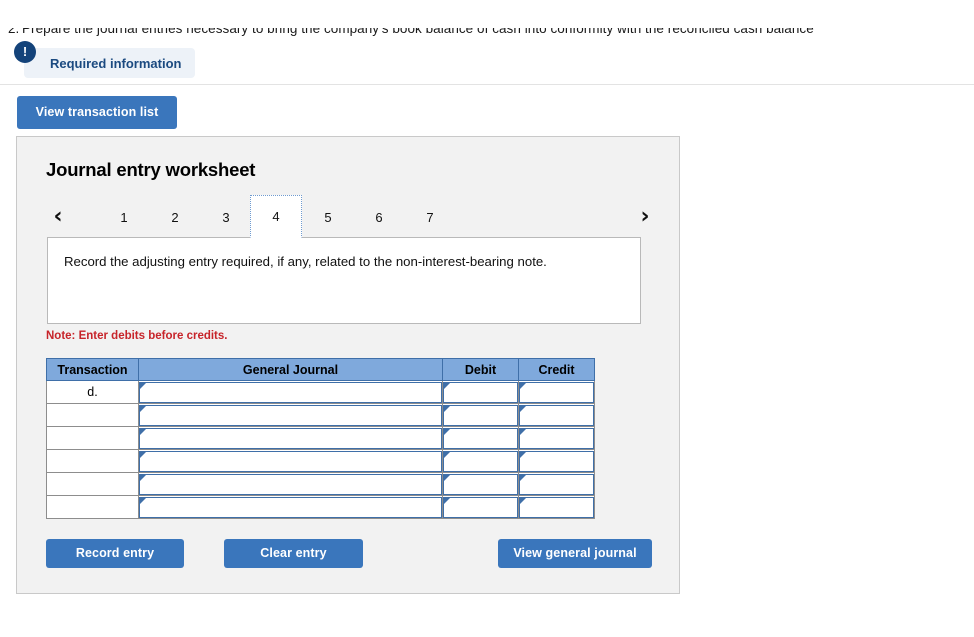  Describe the element at coordinates (645, 217) in the screenshot. I see `chevron-right-icon: ›` at that location.